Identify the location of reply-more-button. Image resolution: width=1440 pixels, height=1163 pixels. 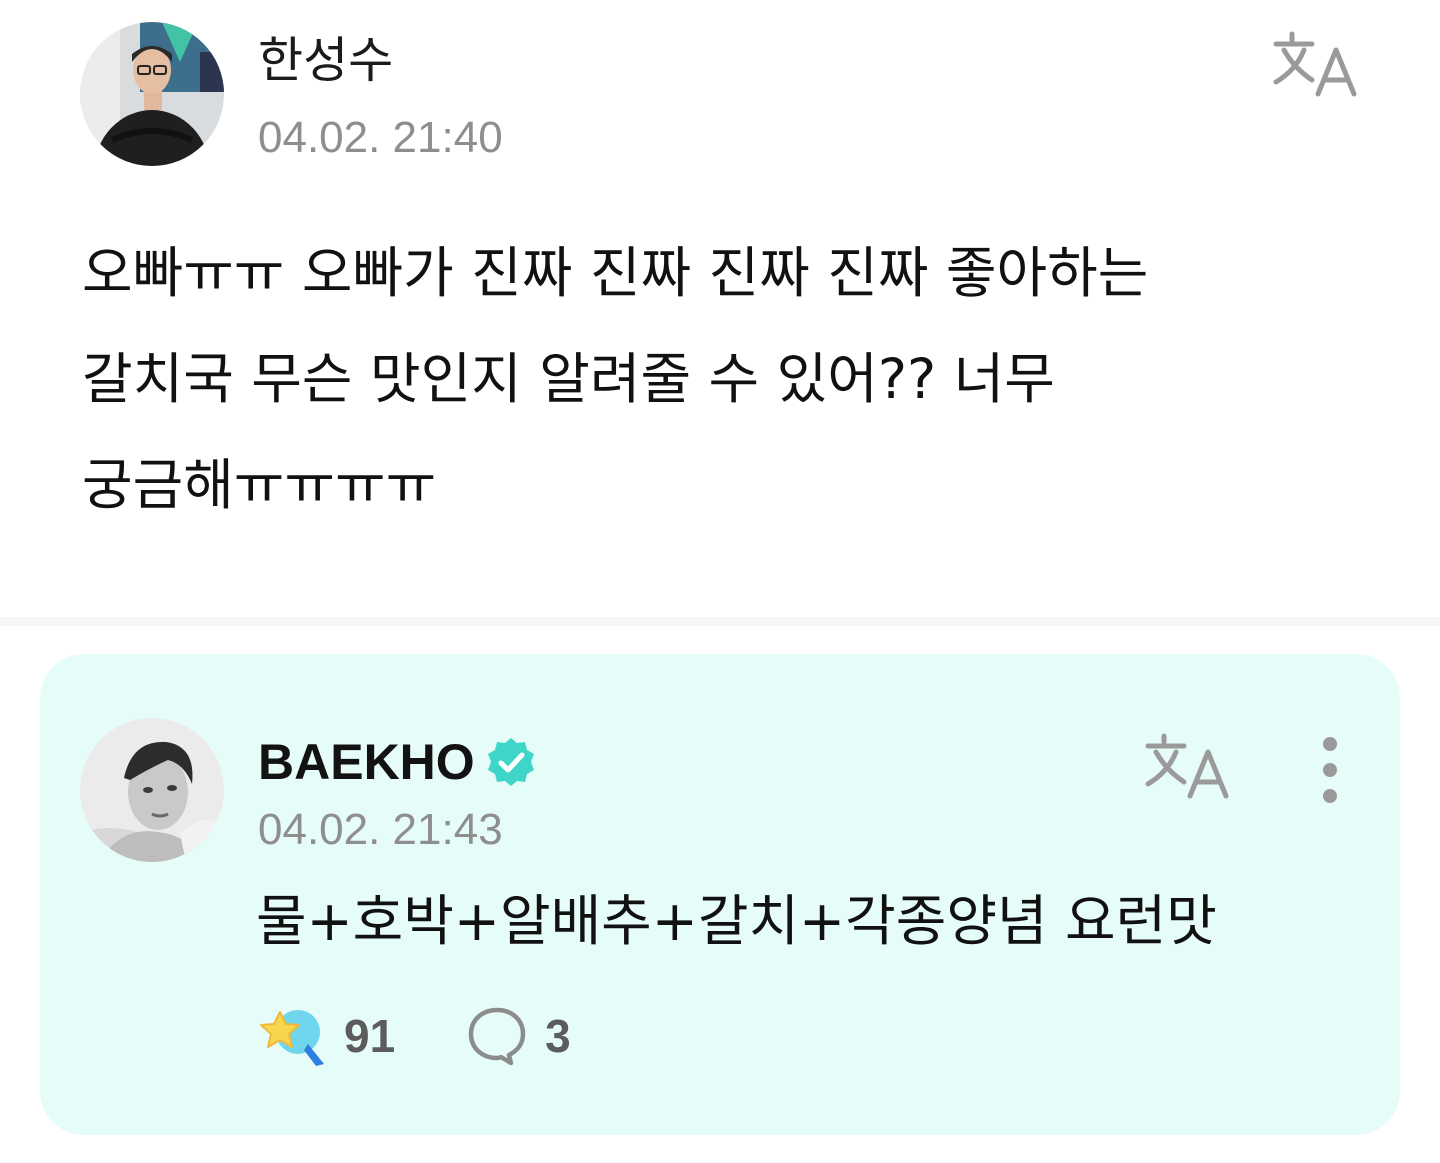
(1330, 770).